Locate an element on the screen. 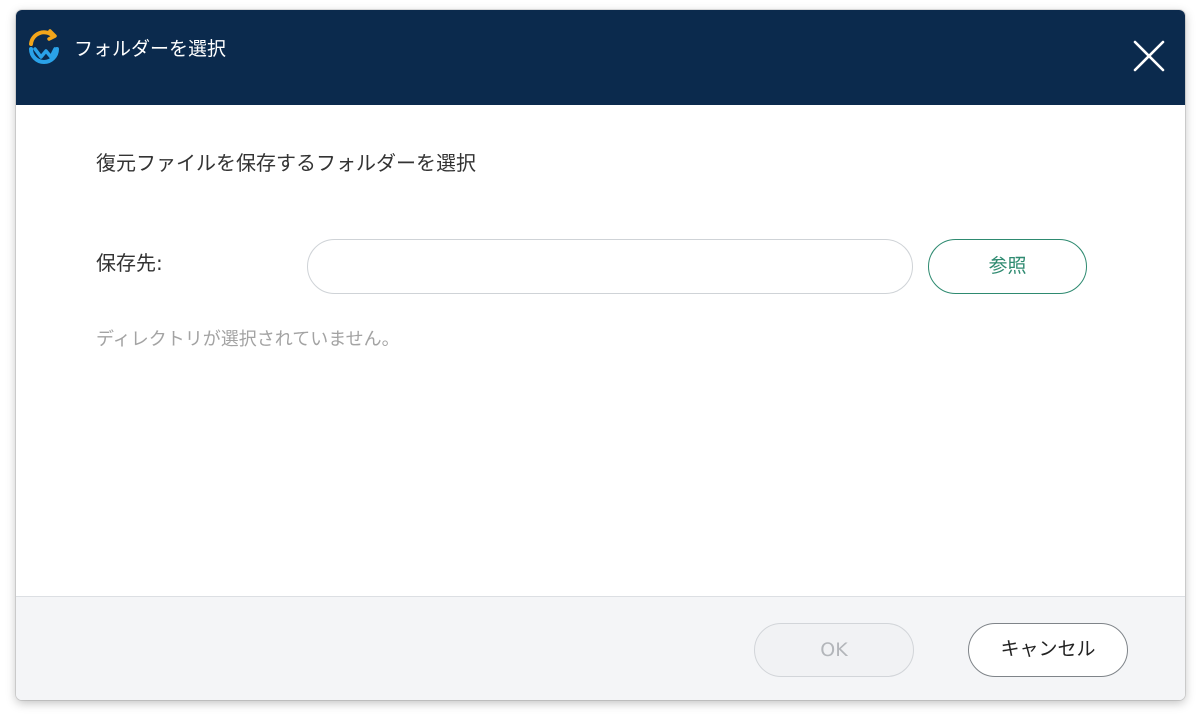  dialog-footer: OK キャンセル is located at coordinates (600, 648).